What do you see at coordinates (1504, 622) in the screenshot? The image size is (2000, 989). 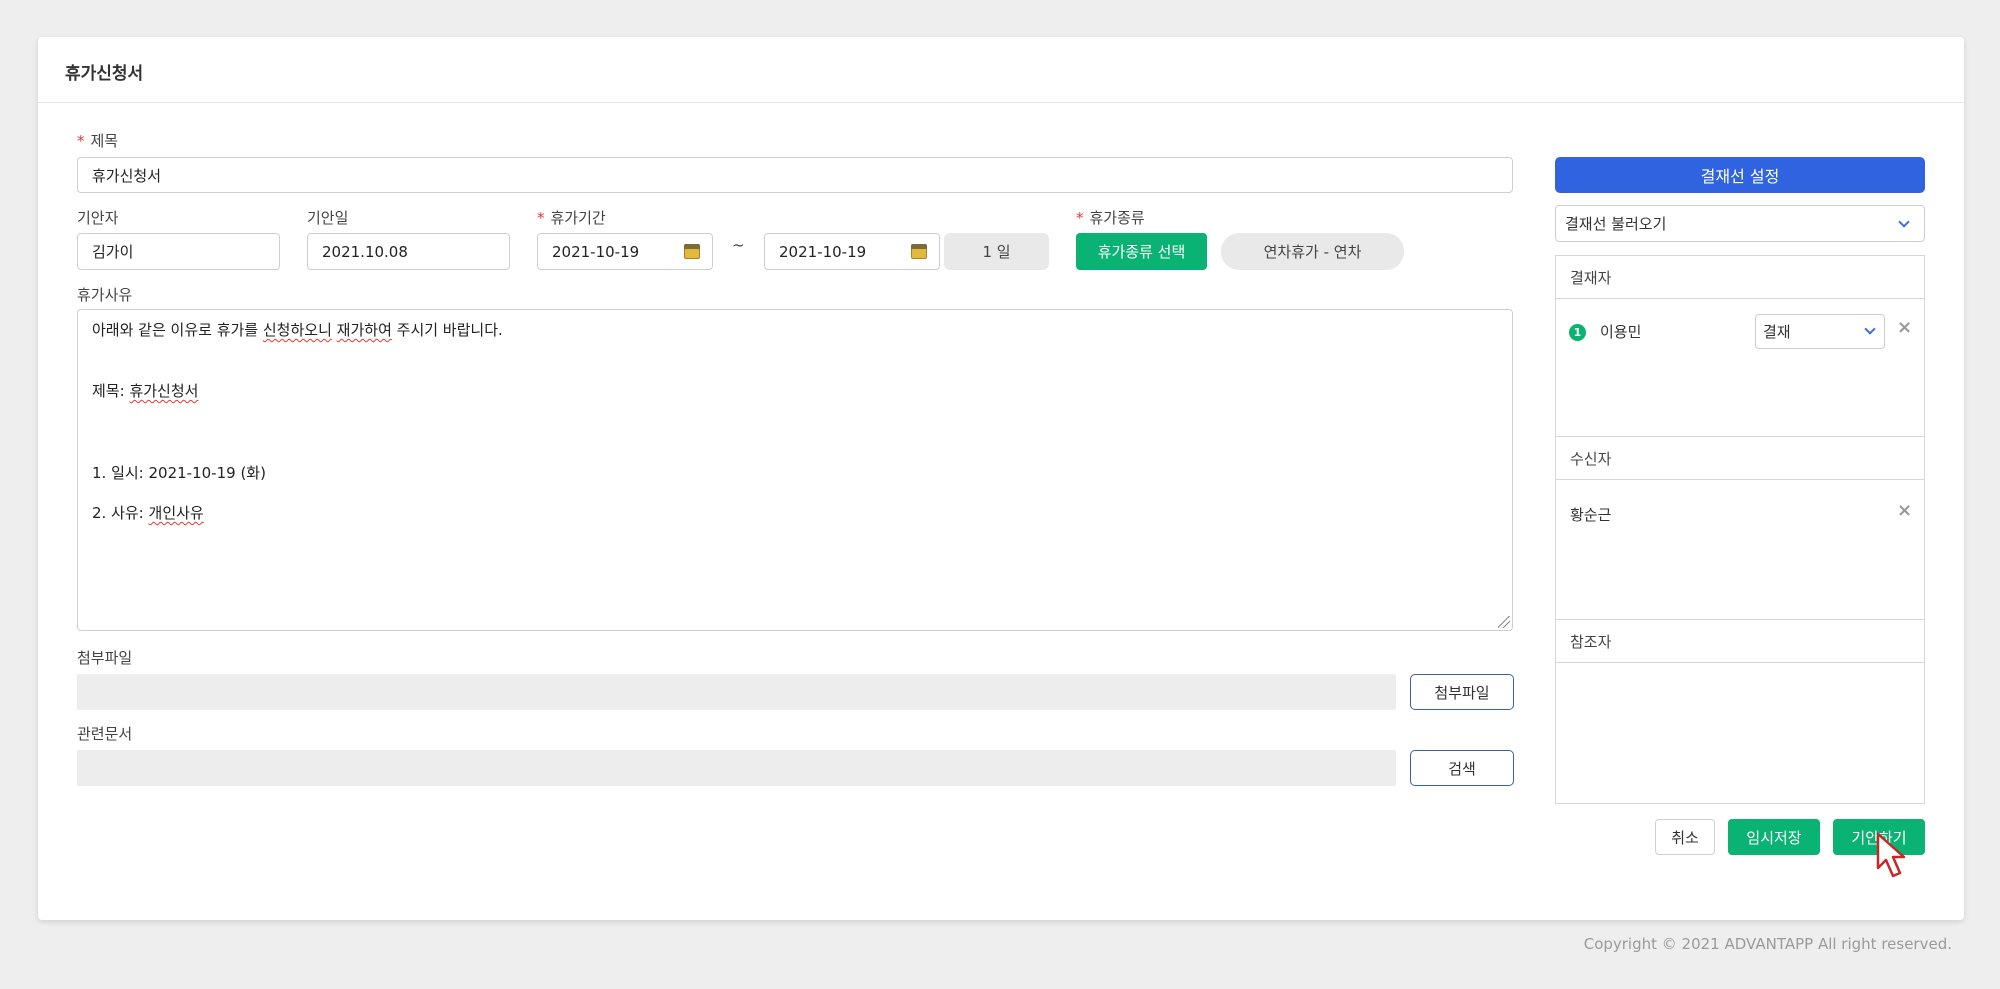 I see `resize-handle-icon` at bounding box center [1504, 622].